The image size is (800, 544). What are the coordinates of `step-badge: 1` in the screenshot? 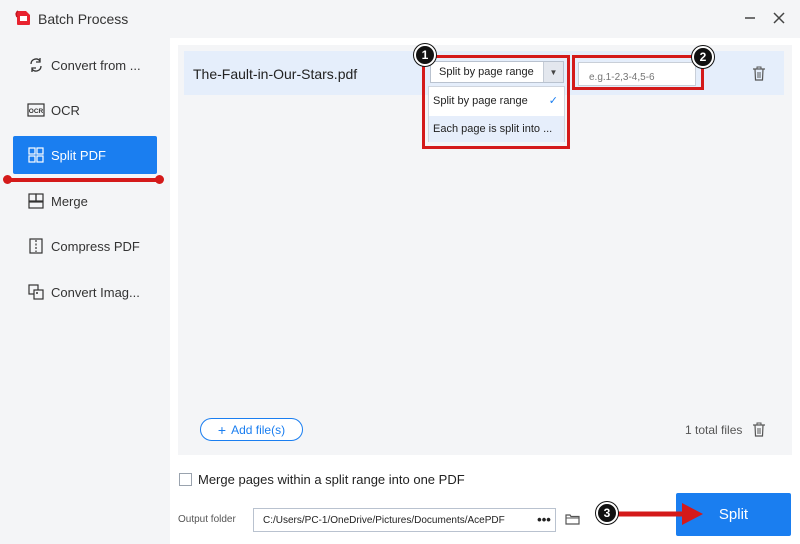 It's located at (425, 55).